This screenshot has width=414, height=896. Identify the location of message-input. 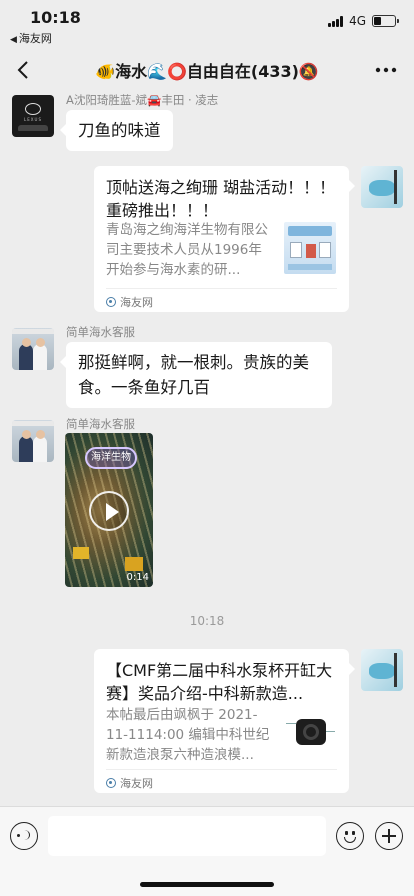
(187, 836).